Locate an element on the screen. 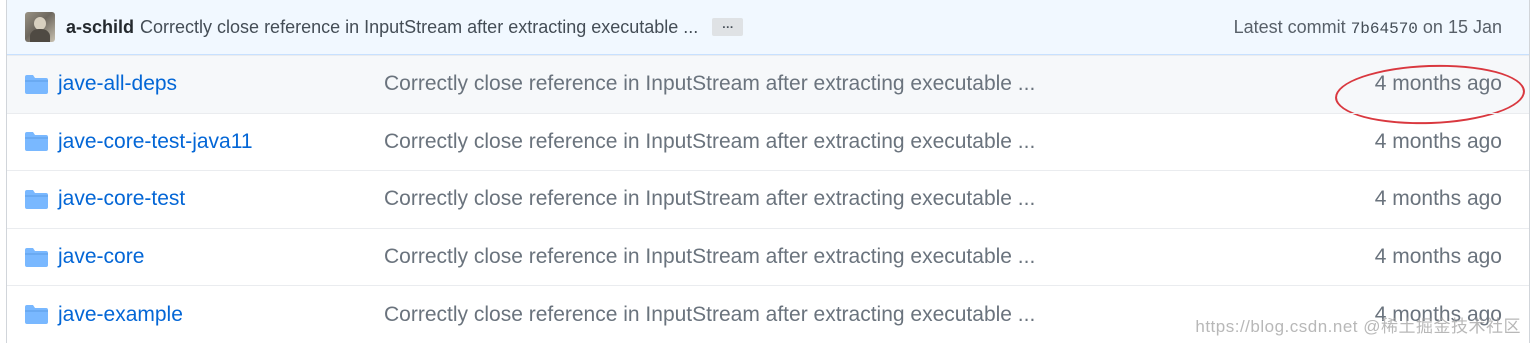 This screenshot has height=343, width=1536. folder-name-link: jave-core is located at coordinates (221, 257).